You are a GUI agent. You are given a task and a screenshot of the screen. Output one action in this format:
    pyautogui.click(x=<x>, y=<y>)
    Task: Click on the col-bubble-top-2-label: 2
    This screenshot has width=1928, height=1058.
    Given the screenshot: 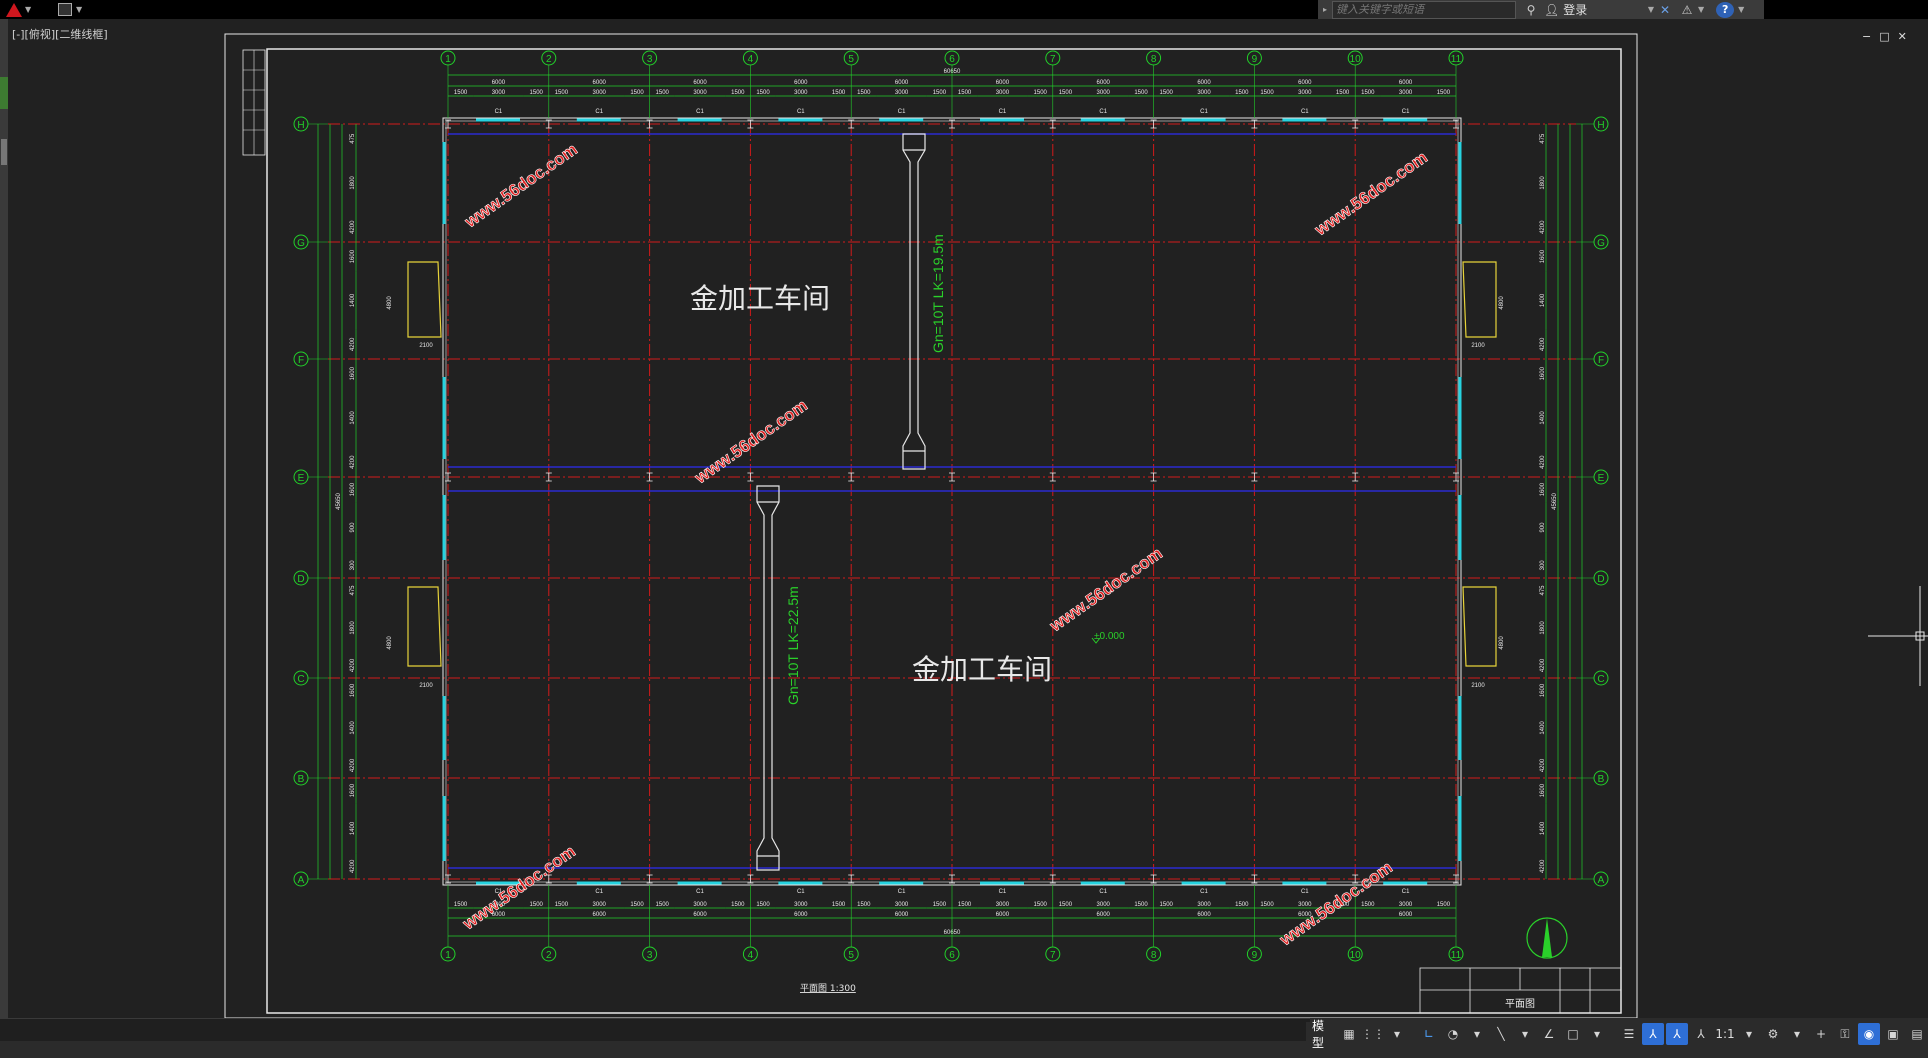 What is the action you would take?
    pyautogui.click(x=549, y=59)
    